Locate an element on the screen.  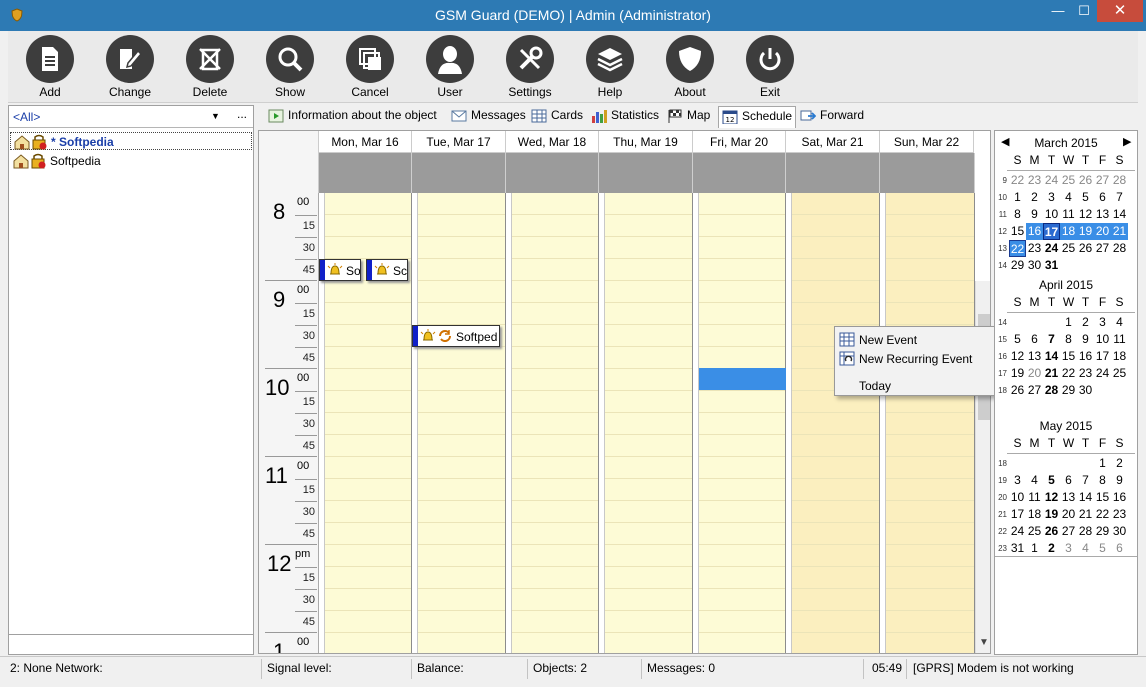
calendar-day: 8 is located at coordinates (1068, 339).